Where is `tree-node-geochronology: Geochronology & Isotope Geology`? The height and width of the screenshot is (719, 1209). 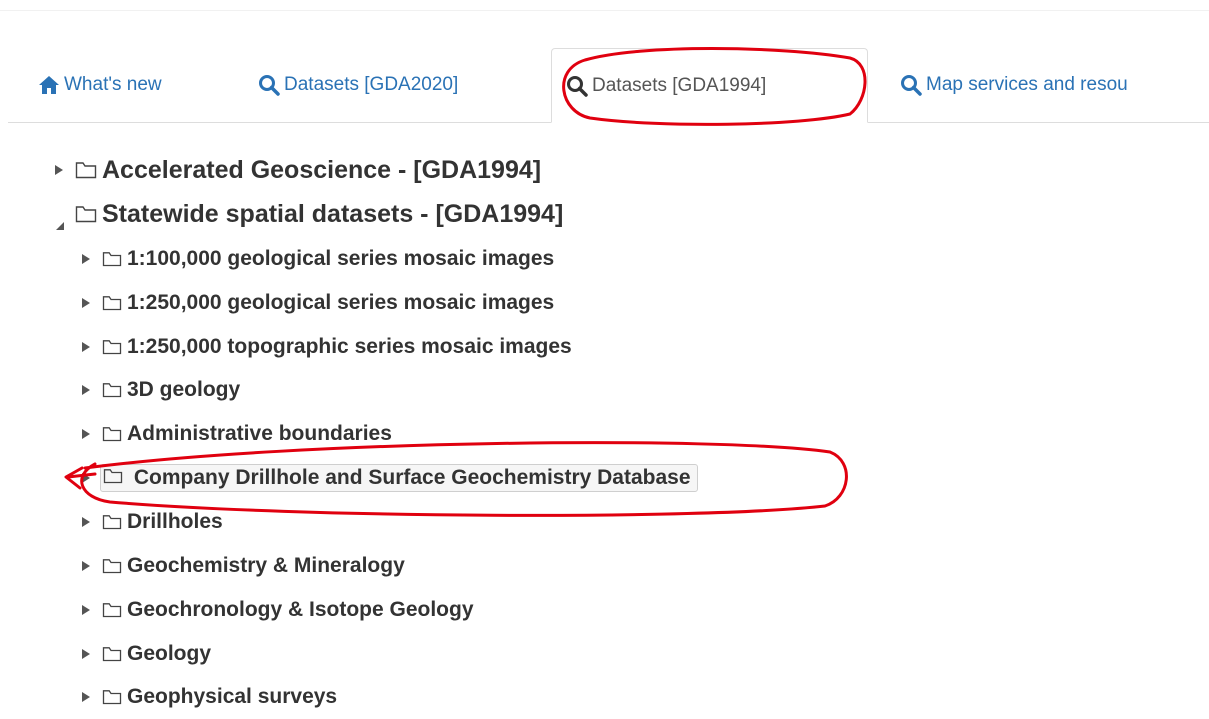
tree-node-geochronology: Geochronology & Isotope Geology is located at coordinates (278, 610).